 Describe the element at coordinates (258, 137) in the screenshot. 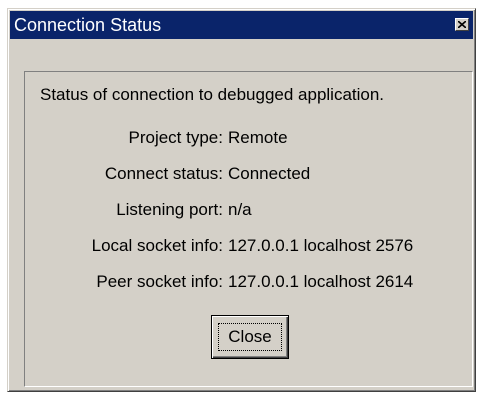

I see `project-type-value: Remote` at that location.